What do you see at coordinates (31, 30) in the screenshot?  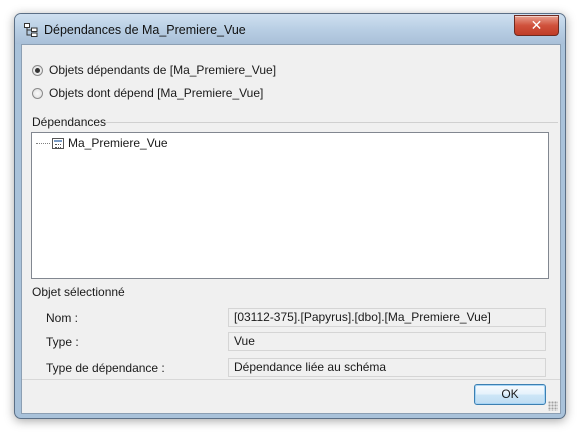 I see `dependency-tree-icon` at bounding box center [31, 30].